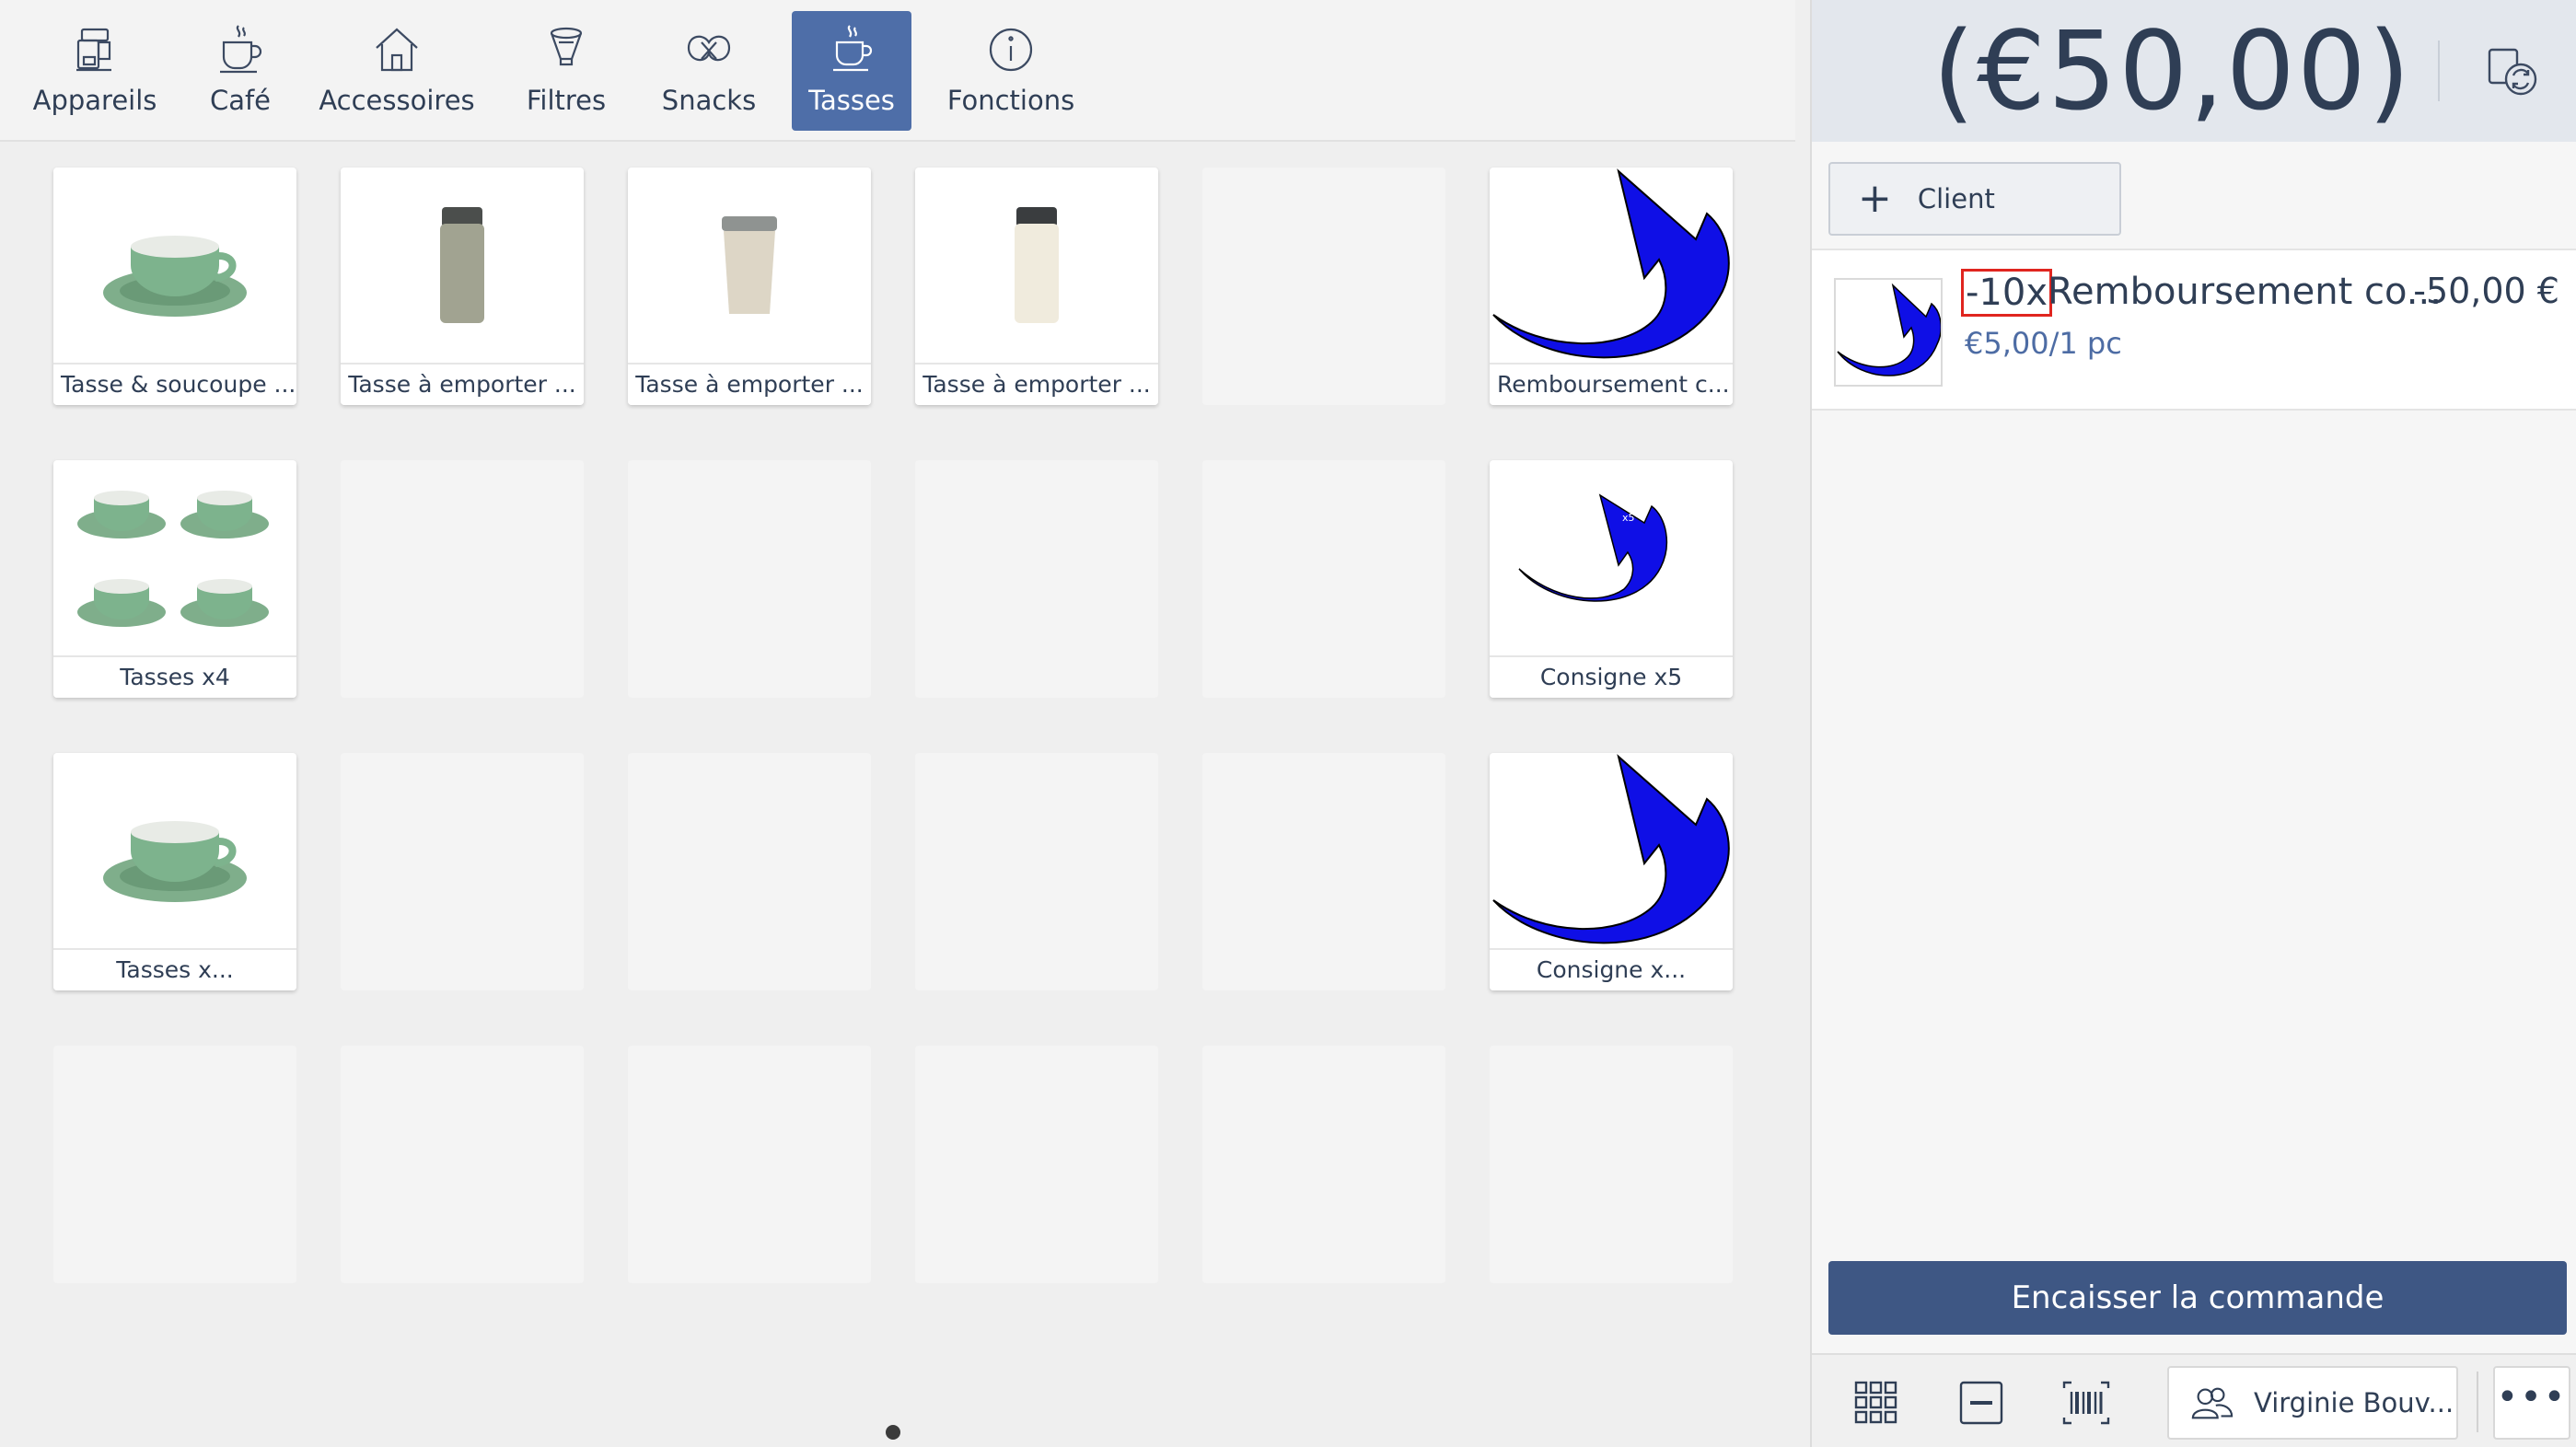 This screenshot has width=2576, height=1447. I want to click on total-header: (€50,00), so click(2194, 71).